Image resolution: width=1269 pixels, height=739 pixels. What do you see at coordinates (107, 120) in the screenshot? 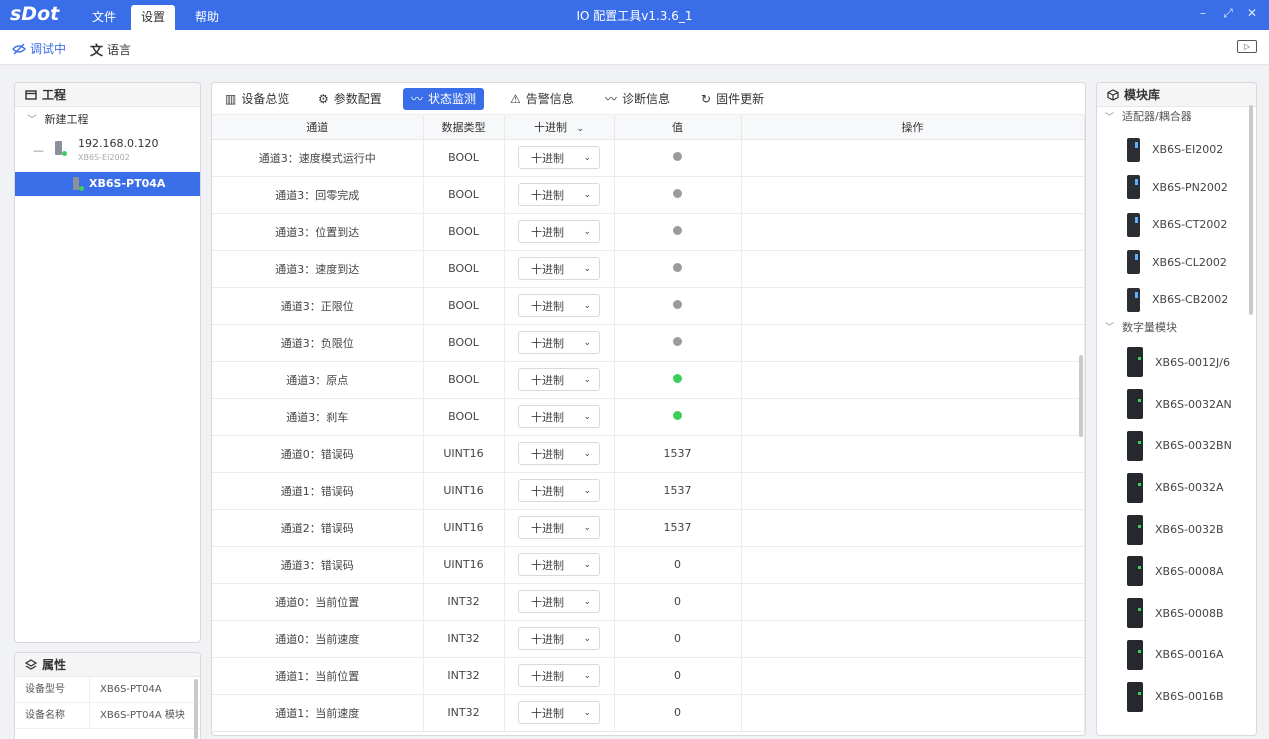
I see `tree-root: ﹀ 新建工程` at bounding box center [107, 120].